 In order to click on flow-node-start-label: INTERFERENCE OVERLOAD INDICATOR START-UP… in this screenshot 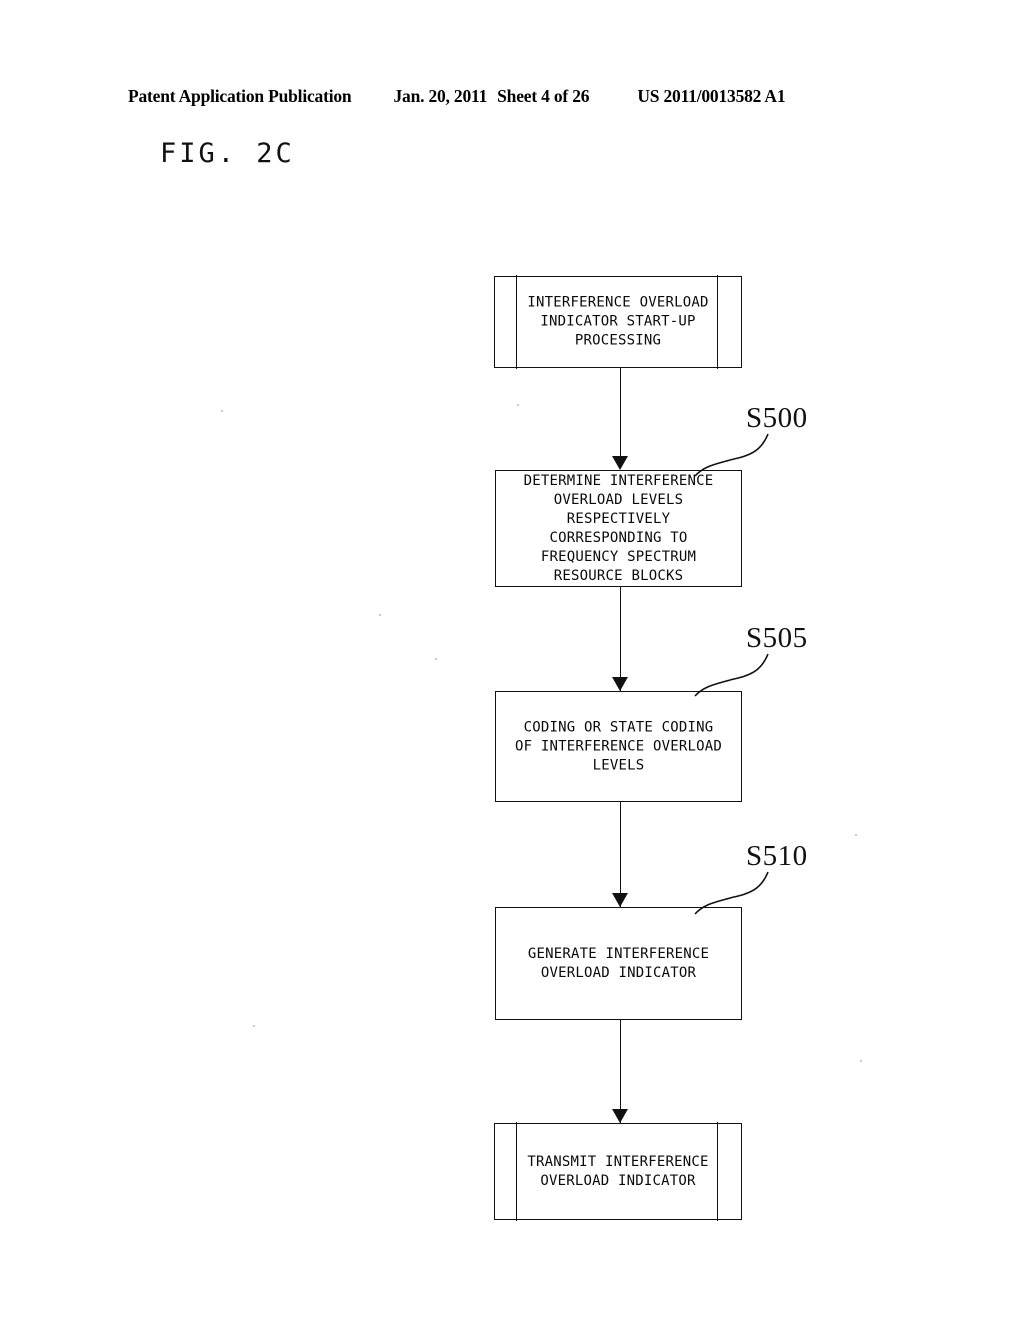, I will do `click(618, 321)`.